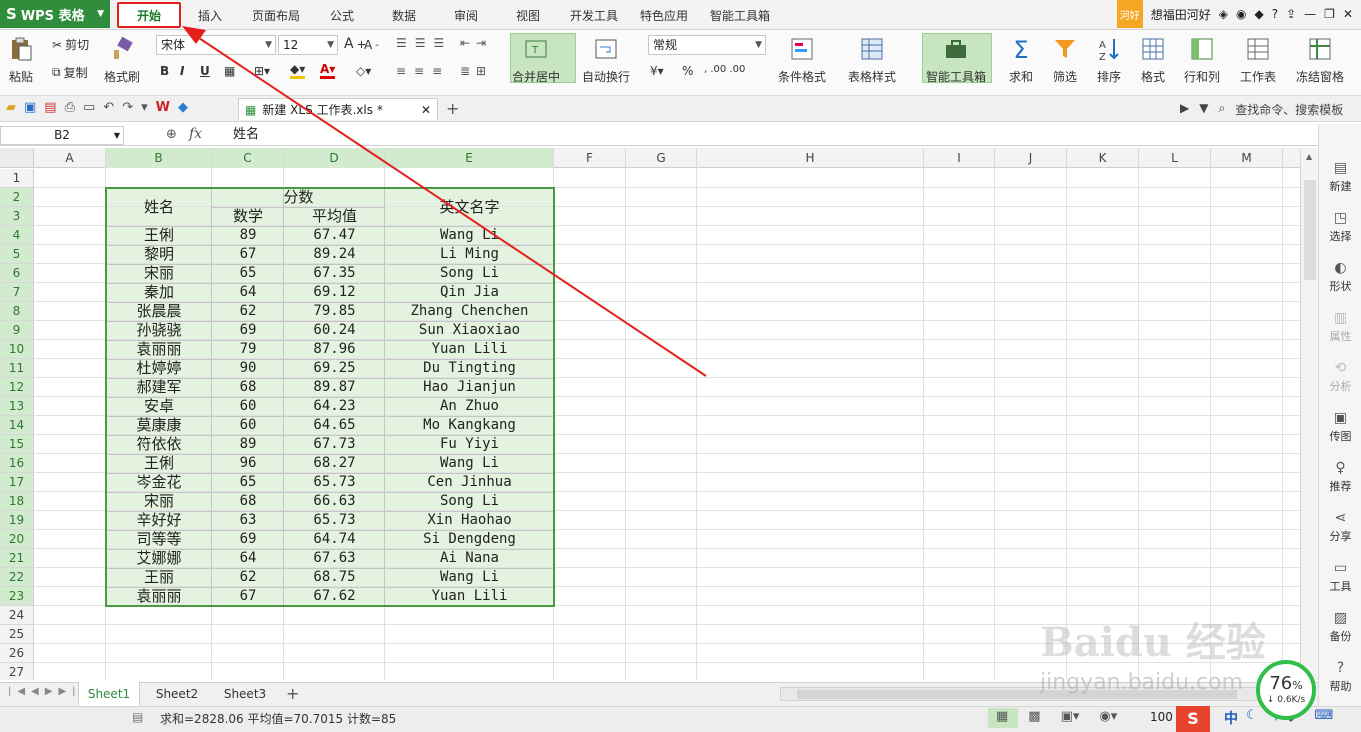 The height and width of the screenshot is (732, 1361). Describe the element at coordinates (657, 71) in the screenshot. I see `currency-icon: ¥▾` at that location.